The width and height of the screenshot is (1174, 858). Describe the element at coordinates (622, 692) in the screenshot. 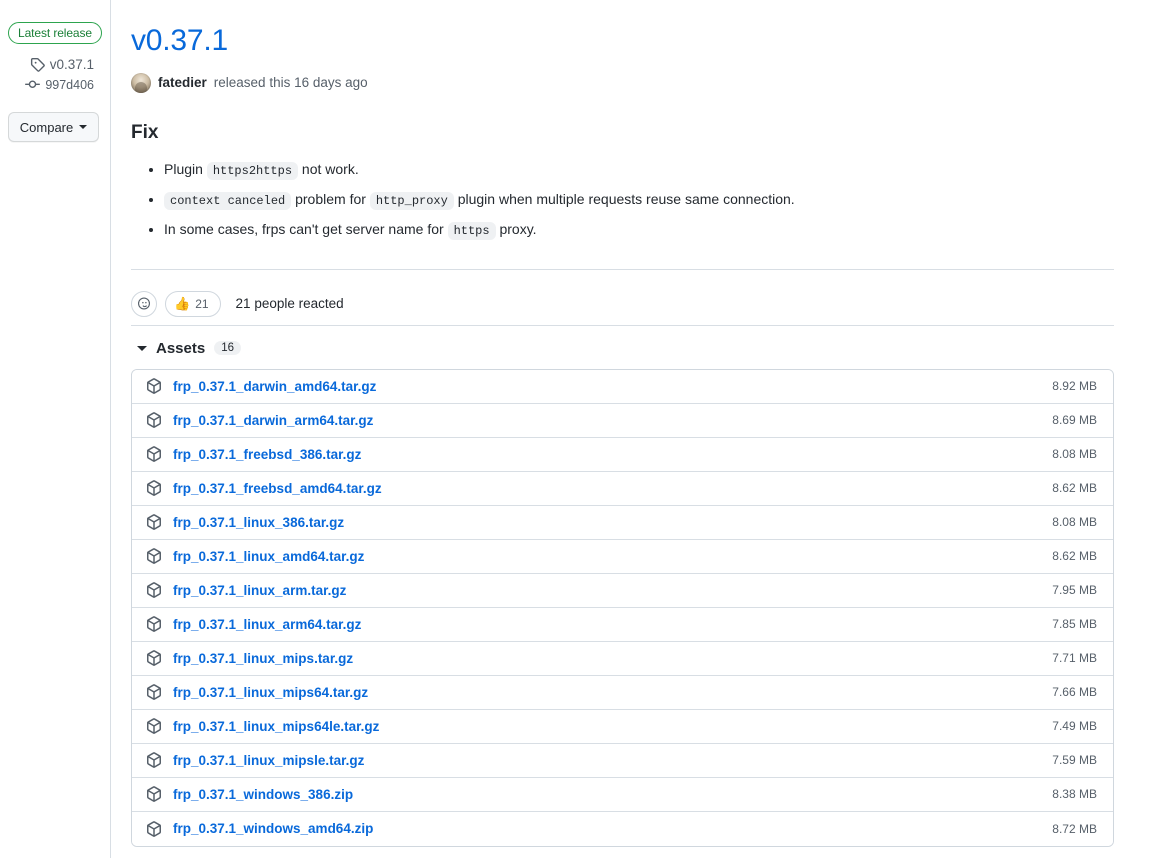

I see `asset-row: frp_0.37.1_linux_mips64.tar.gz 7.66 MB` at that location.